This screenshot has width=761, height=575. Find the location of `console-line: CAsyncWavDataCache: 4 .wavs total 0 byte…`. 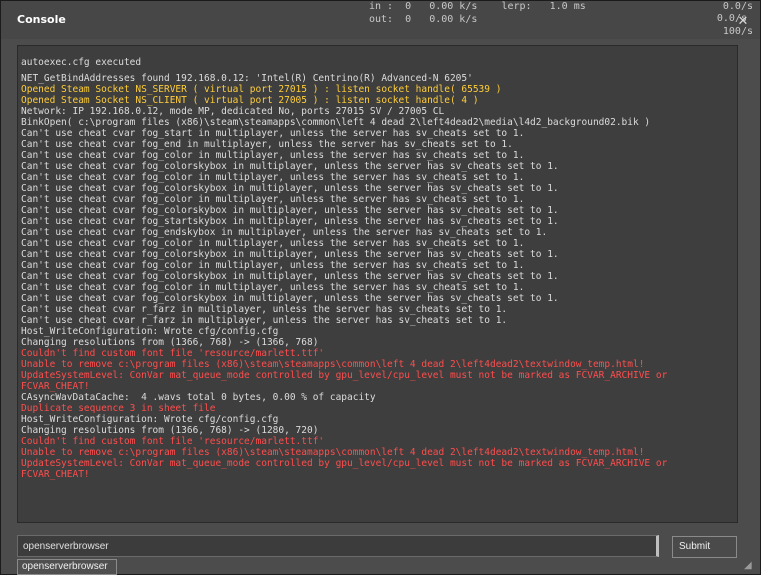

console-line: CAsyncWavDataCache: 4 .wavs total 0 byte… is located at coordinates (198, 397).